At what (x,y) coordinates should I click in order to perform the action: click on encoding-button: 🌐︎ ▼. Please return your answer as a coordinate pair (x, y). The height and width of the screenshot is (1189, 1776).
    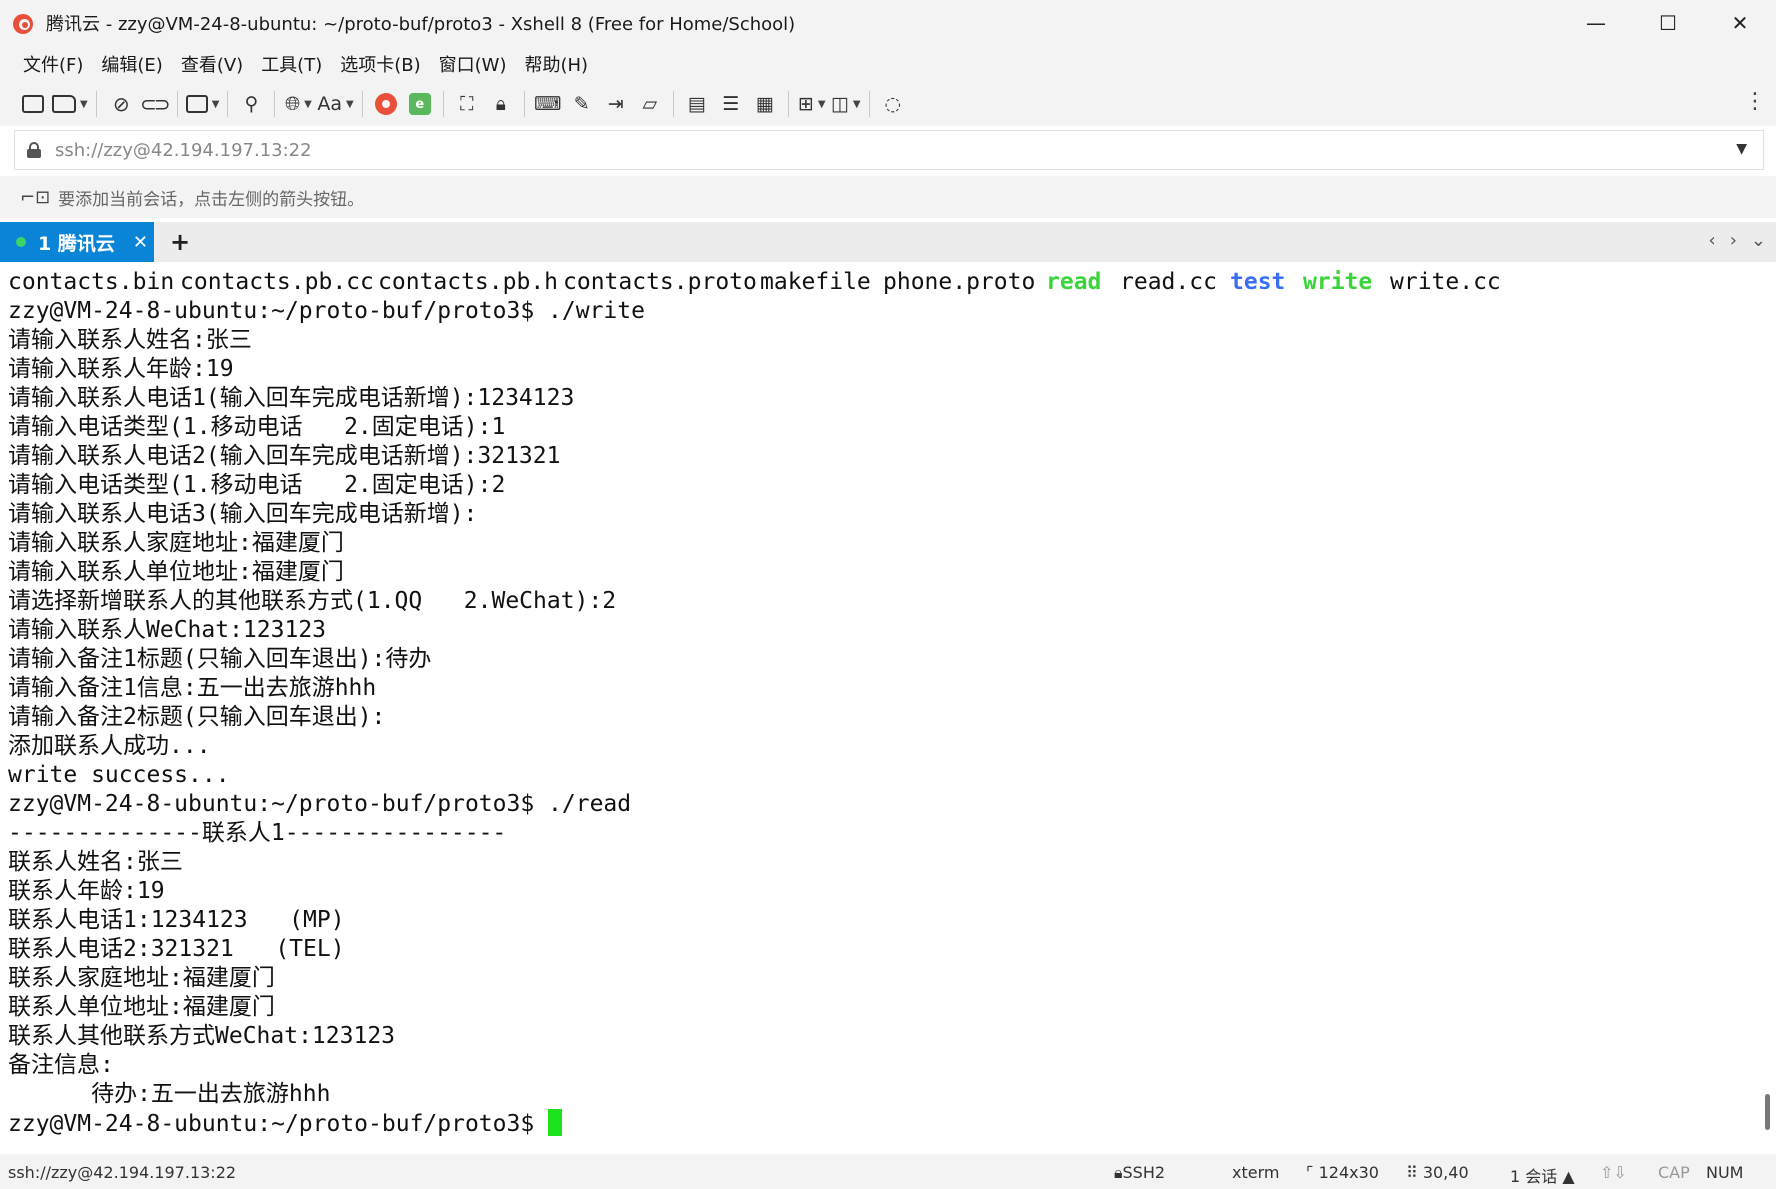
    Looking at the image, I should click on (298, 104).